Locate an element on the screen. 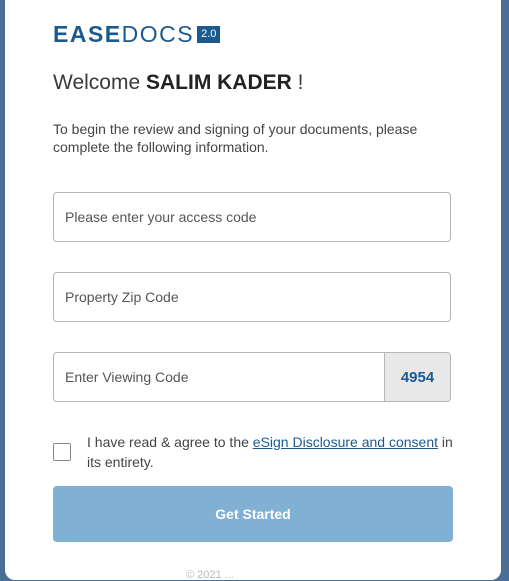 This screenshot has height=581, width=509. zip-code-input is located at coordinates (252, 297).